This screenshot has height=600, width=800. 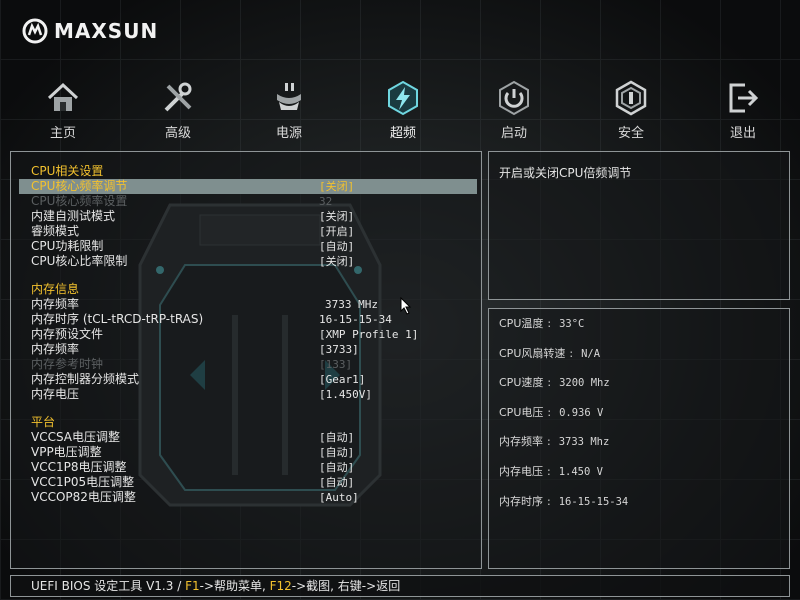 I want to click on info-key: CPU温度, so click(x=521, y=323).